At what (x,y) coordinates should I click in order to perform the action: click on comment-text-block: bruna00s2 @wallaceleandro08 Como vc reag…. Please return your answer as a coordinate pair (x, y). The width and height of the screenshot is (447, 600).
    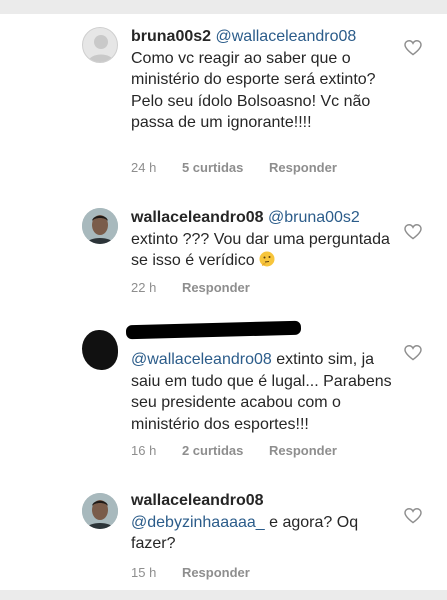
    Looking at the image, I should click on (266, 80).